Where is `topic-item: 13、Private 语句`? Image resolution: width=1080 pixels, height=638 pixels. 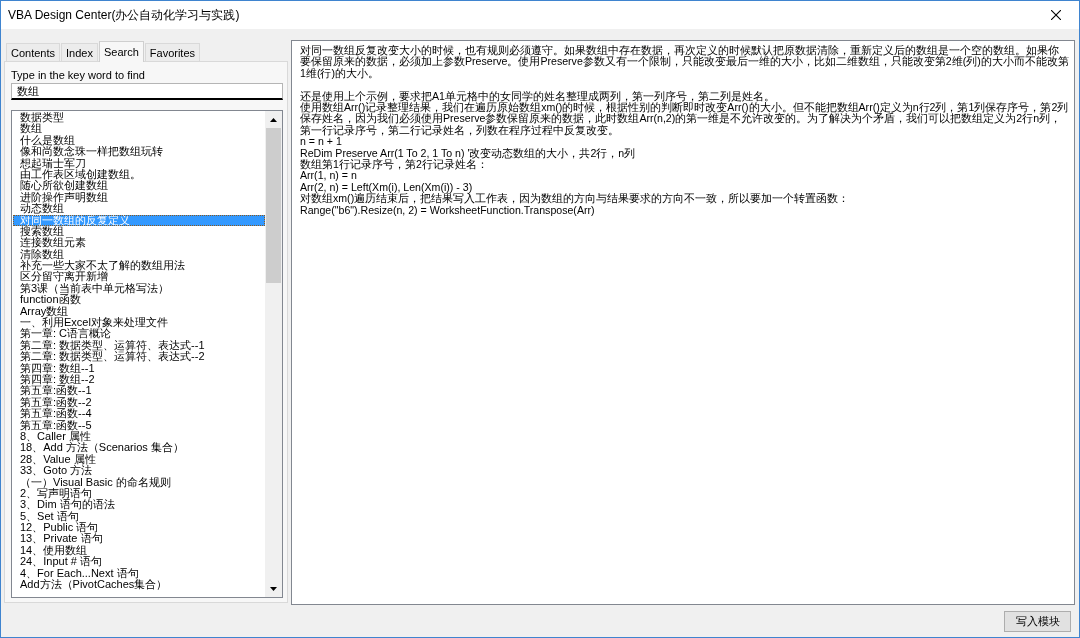 topic-item: 13、Private 语句 is located at coordinates (139, 539).